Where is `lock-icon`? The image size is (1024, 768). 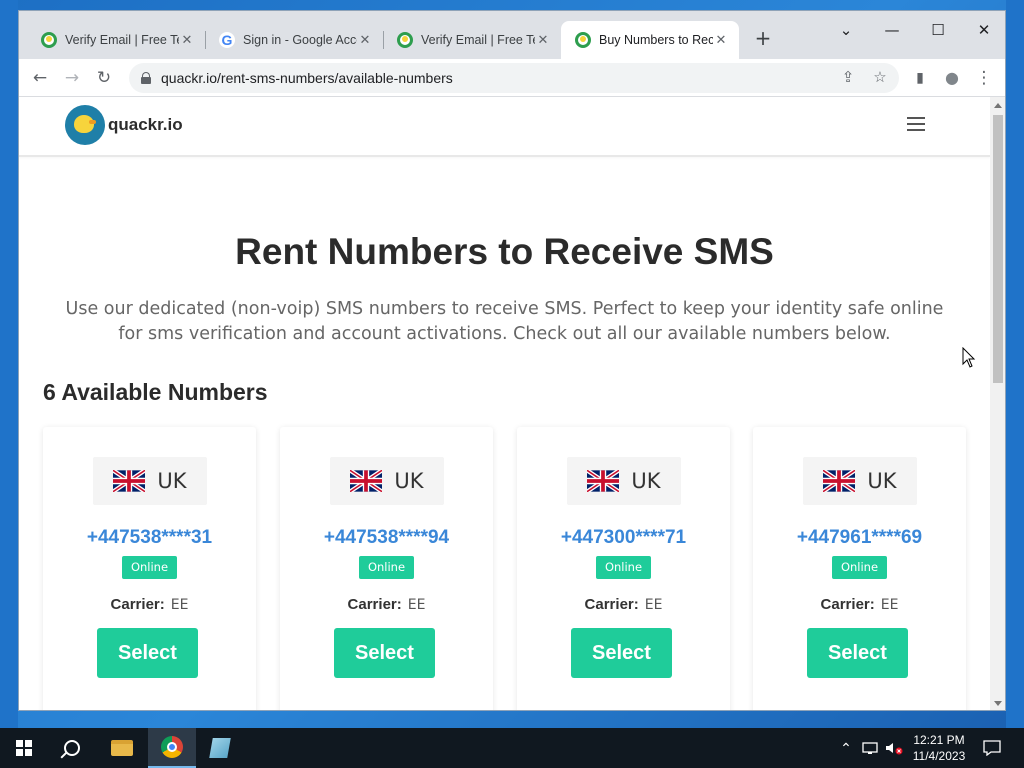 lock-icon is located at coordinates (146, 78).